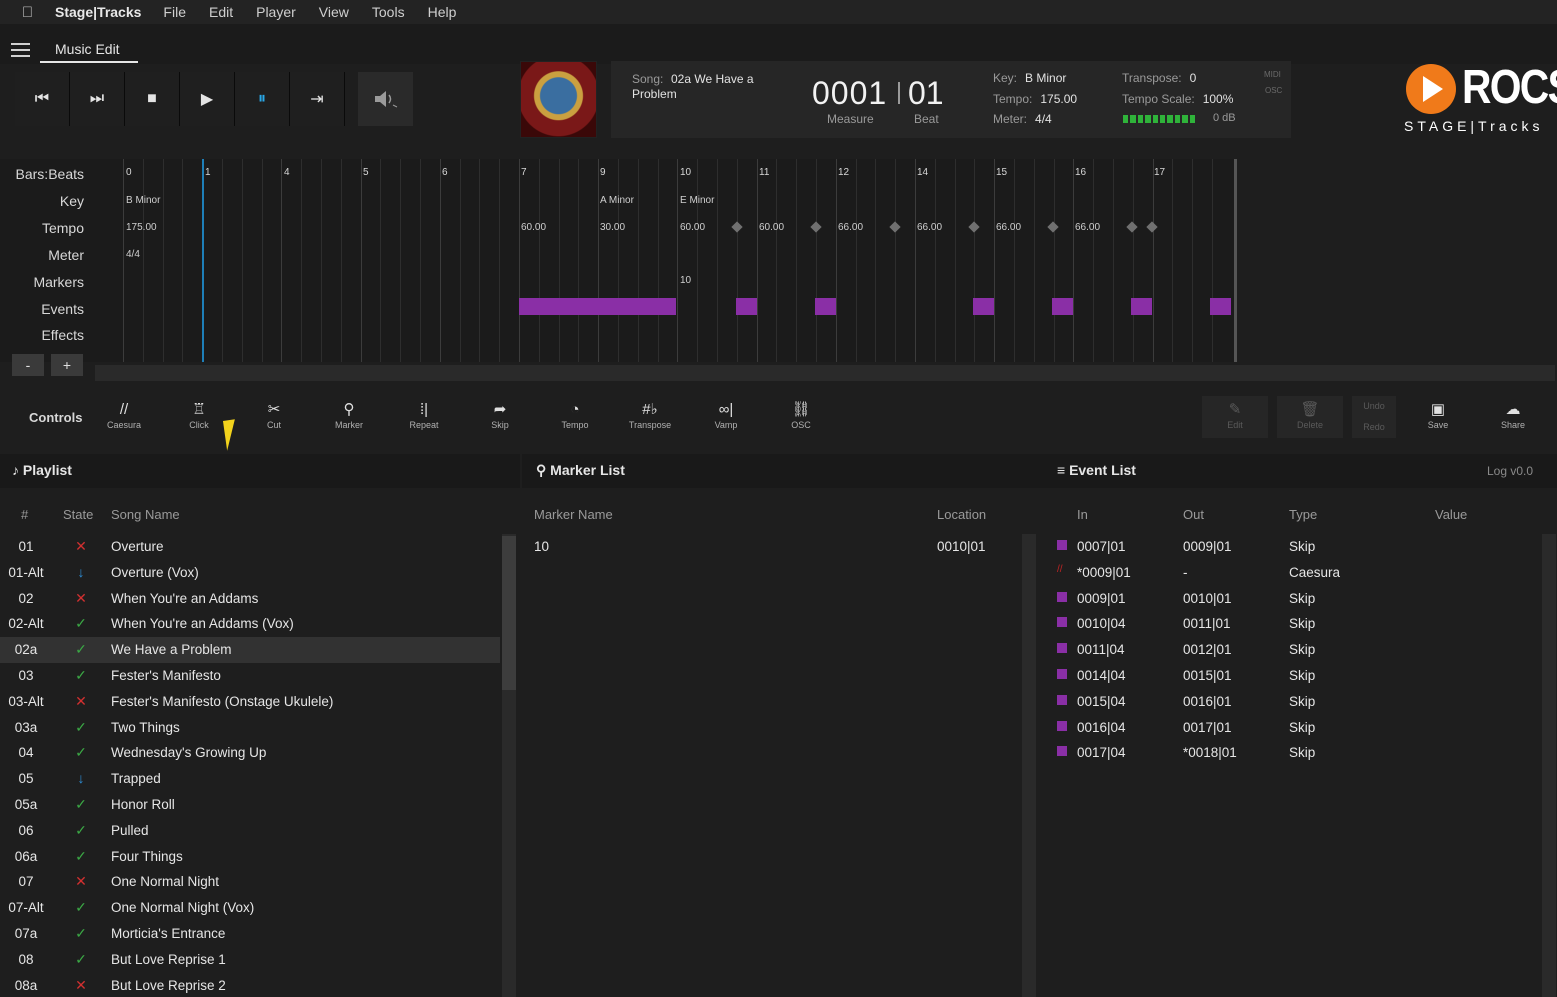 This screenshot has width=1557, height=997. I want to click on volume-button, so click(385, 99).